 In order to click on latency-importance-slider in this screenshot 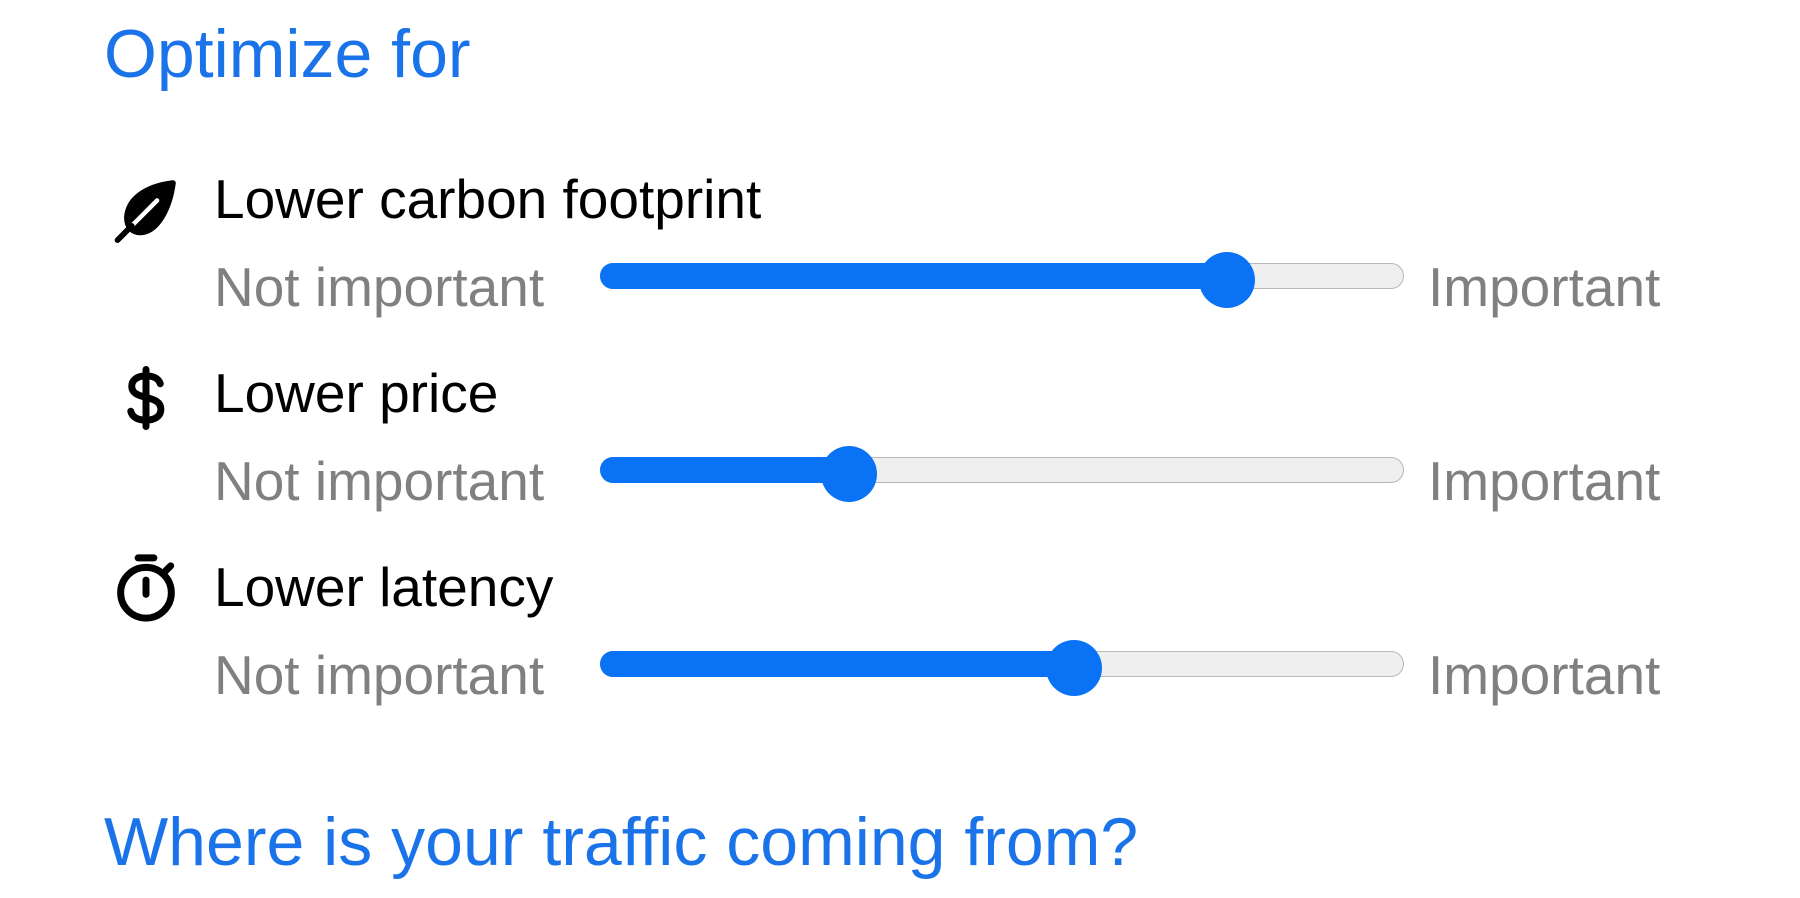, I will do `click(1003, 668)`.